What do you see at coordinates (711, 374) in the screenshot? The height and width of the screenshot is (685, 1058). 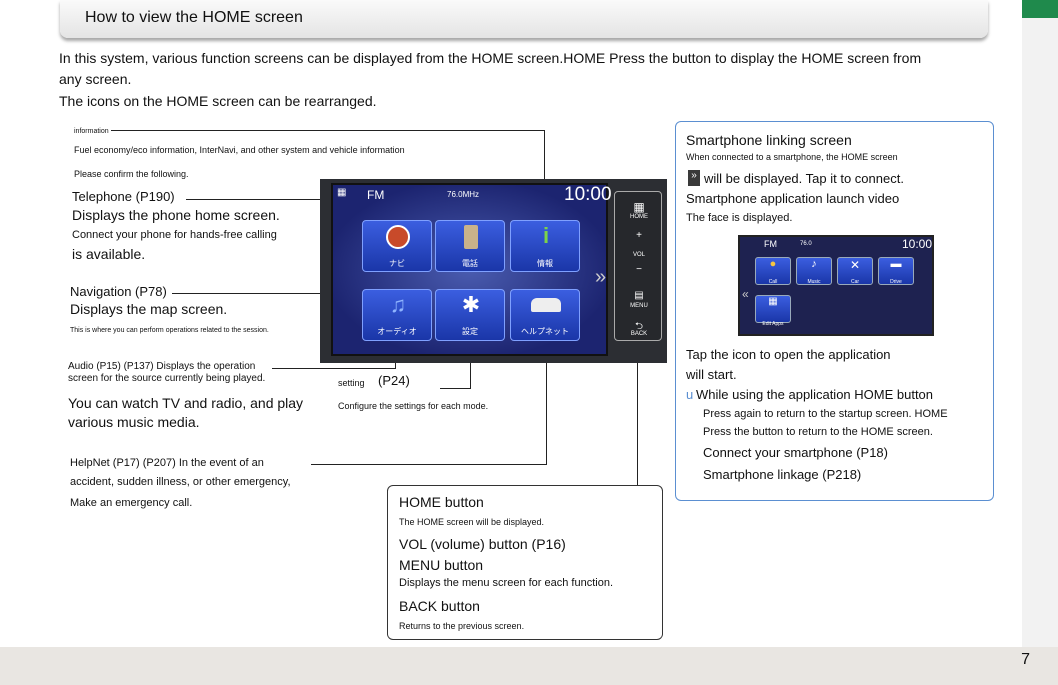 I see `smartphone-line-6: will start.` at bounding box center [711, 374].